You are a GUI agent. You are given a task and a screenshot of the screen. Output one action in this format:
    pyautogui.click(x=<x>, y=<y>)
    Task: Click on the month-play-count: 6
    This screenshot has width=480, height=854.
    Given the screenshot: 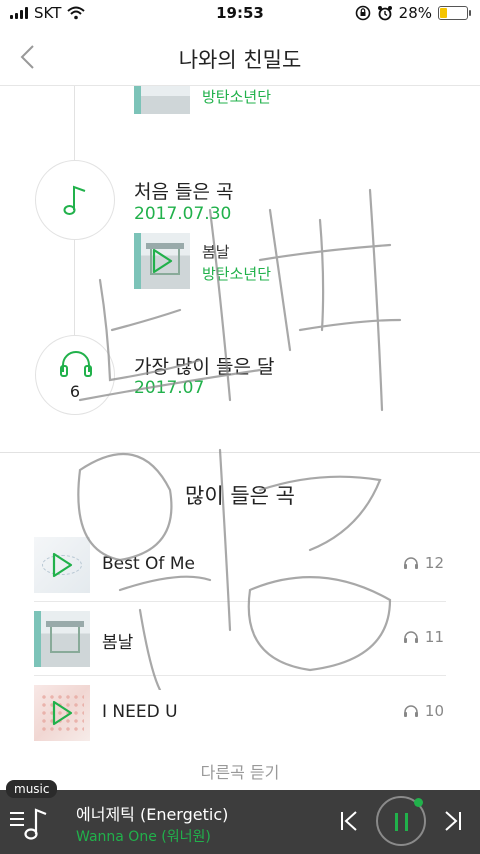 What is the action you would take?
    pyautogui.click(x=75, y=391)
    